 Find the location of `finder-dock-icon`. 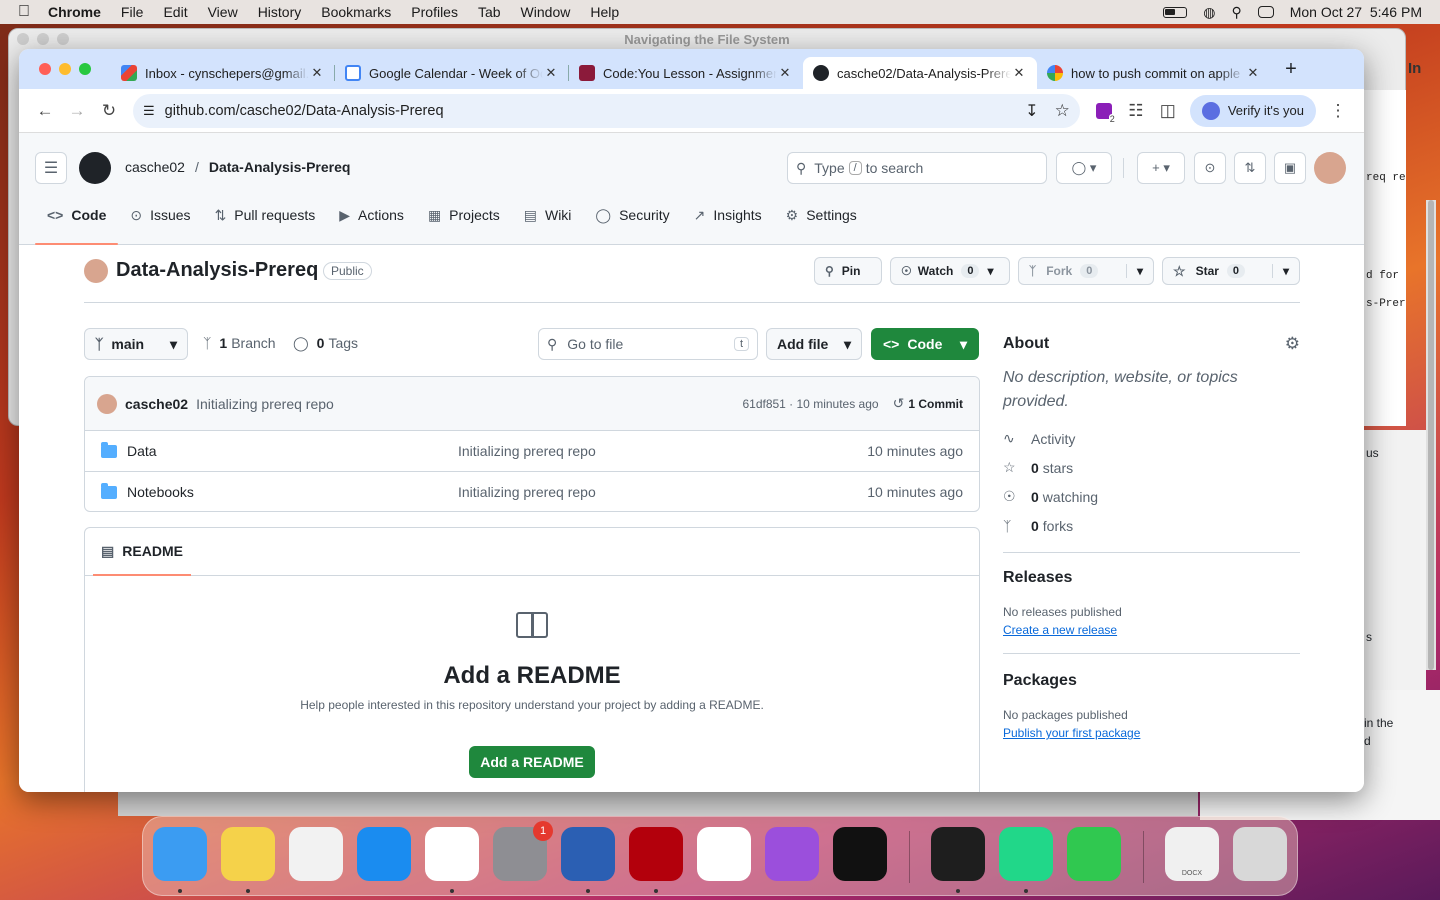

finder-dock-icon is located at coordinates (180, 854).